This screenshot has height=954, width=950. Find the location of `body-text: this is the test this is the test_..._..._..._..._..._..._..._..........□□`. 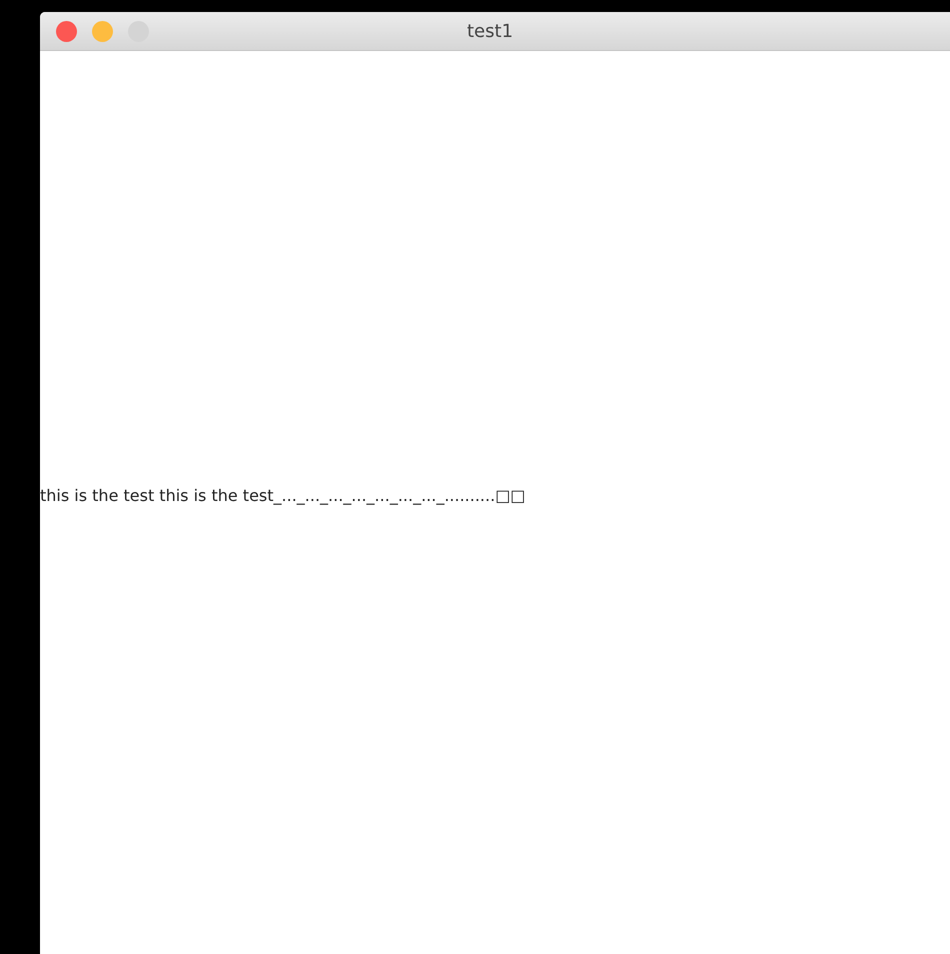

body-text: this is the test this is the test_..._..._..._..._..._..._..._..........□□ is located at coordinates (283, 495).